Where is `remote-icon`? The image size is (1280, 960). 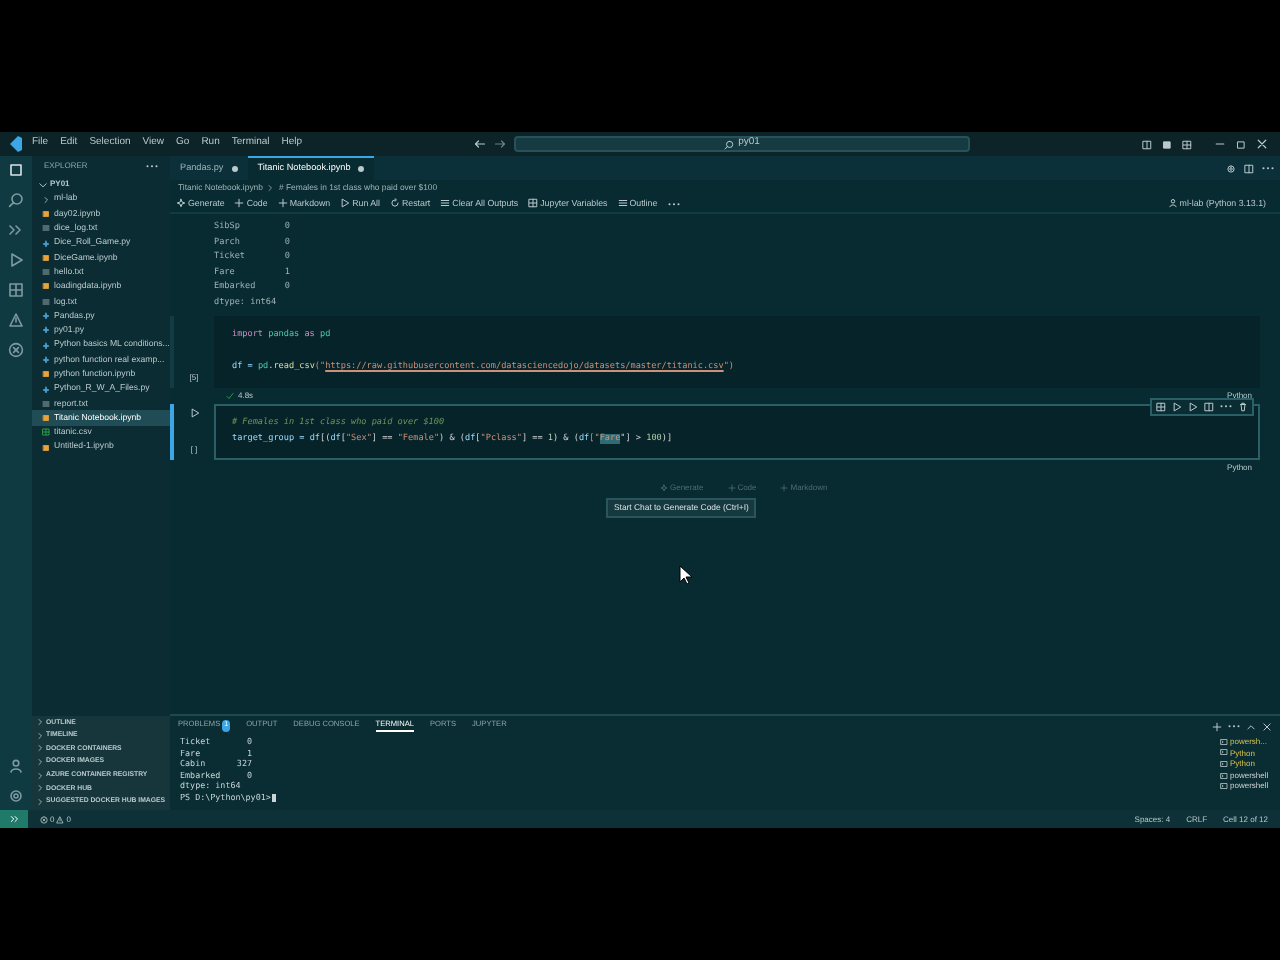 remote-icon is located at coordinates (14, 819).